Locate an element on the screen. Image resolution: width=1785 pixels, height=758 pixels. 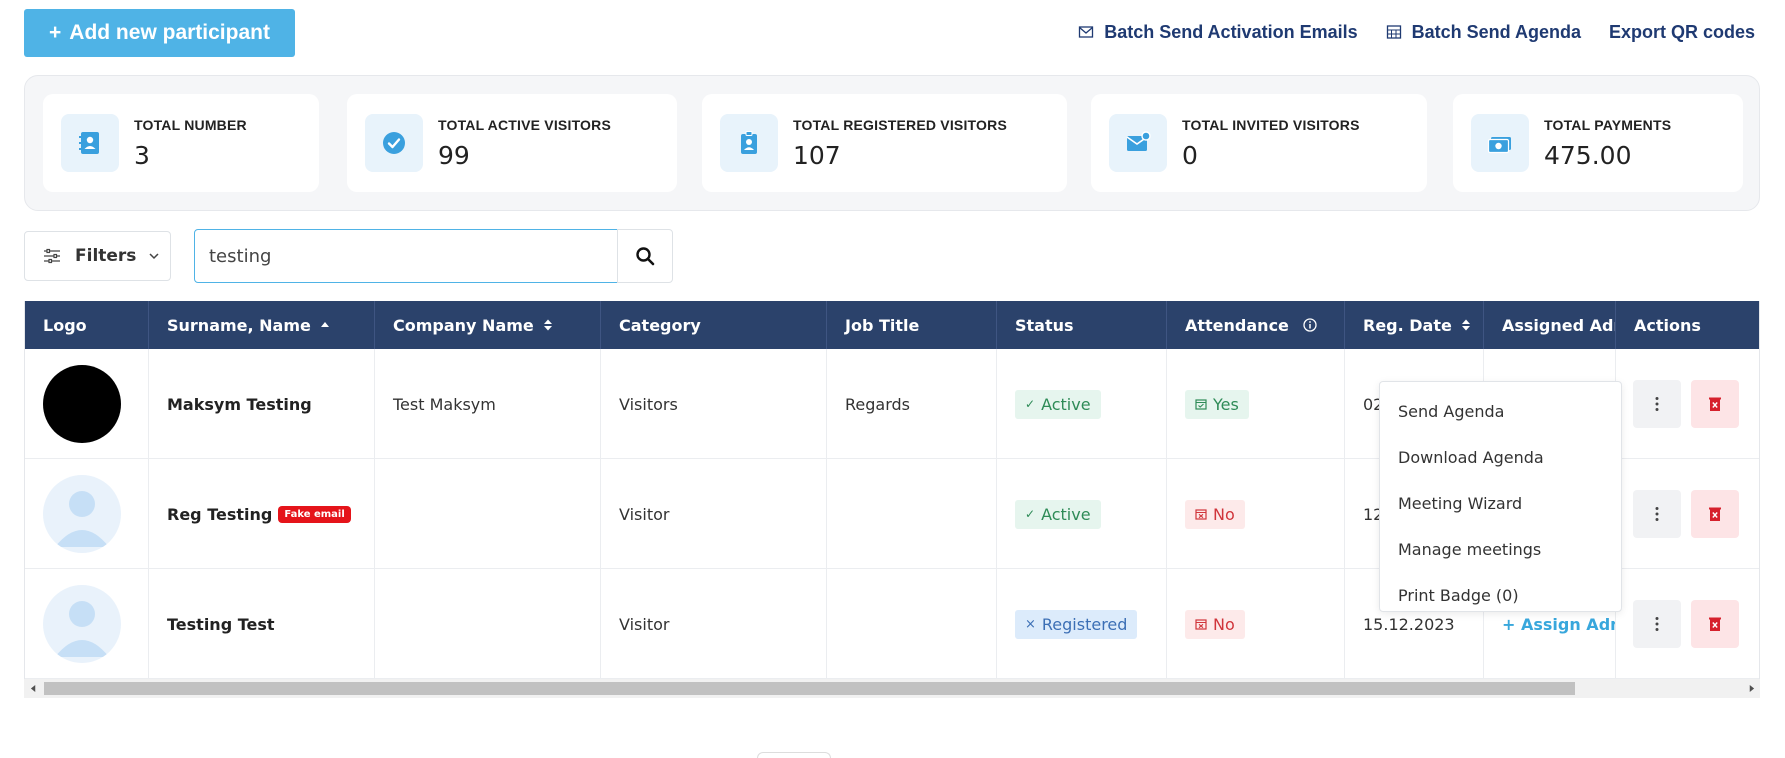
scroll-left-icon is located at coordinates (33, 688).